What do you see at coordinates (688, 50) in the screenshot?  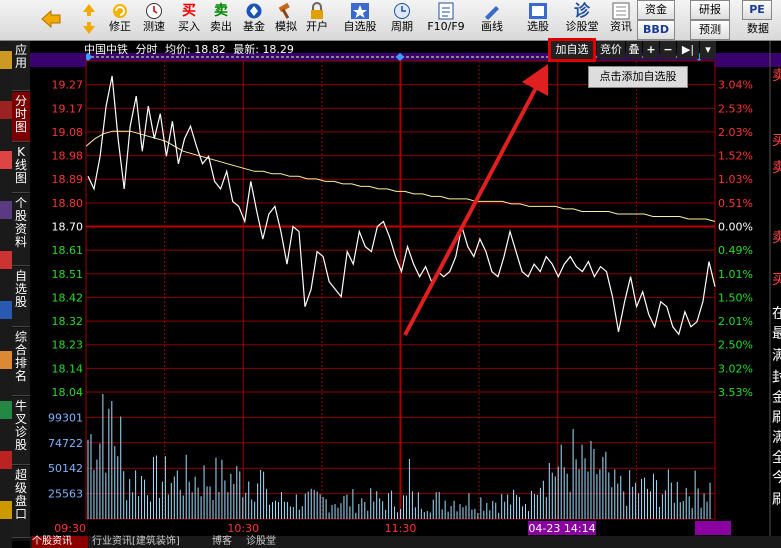 I see `jump-end-button: ▶|` at bounding box center [688, 50].